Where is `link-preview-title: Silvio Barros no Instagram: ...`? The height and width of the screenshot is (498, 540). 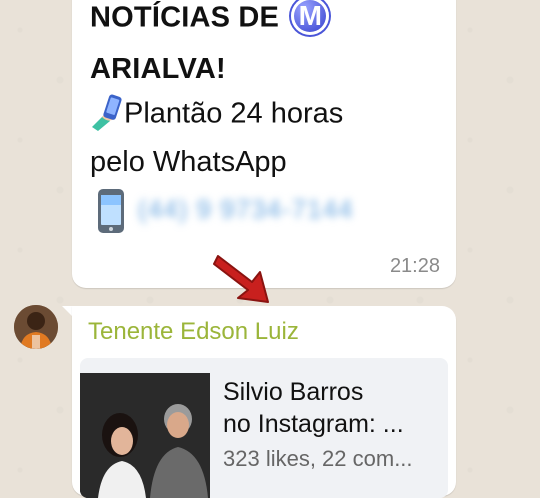 link-preview-title: Silvio Barros no Instagram: ... is located at coordinates (333, 408).